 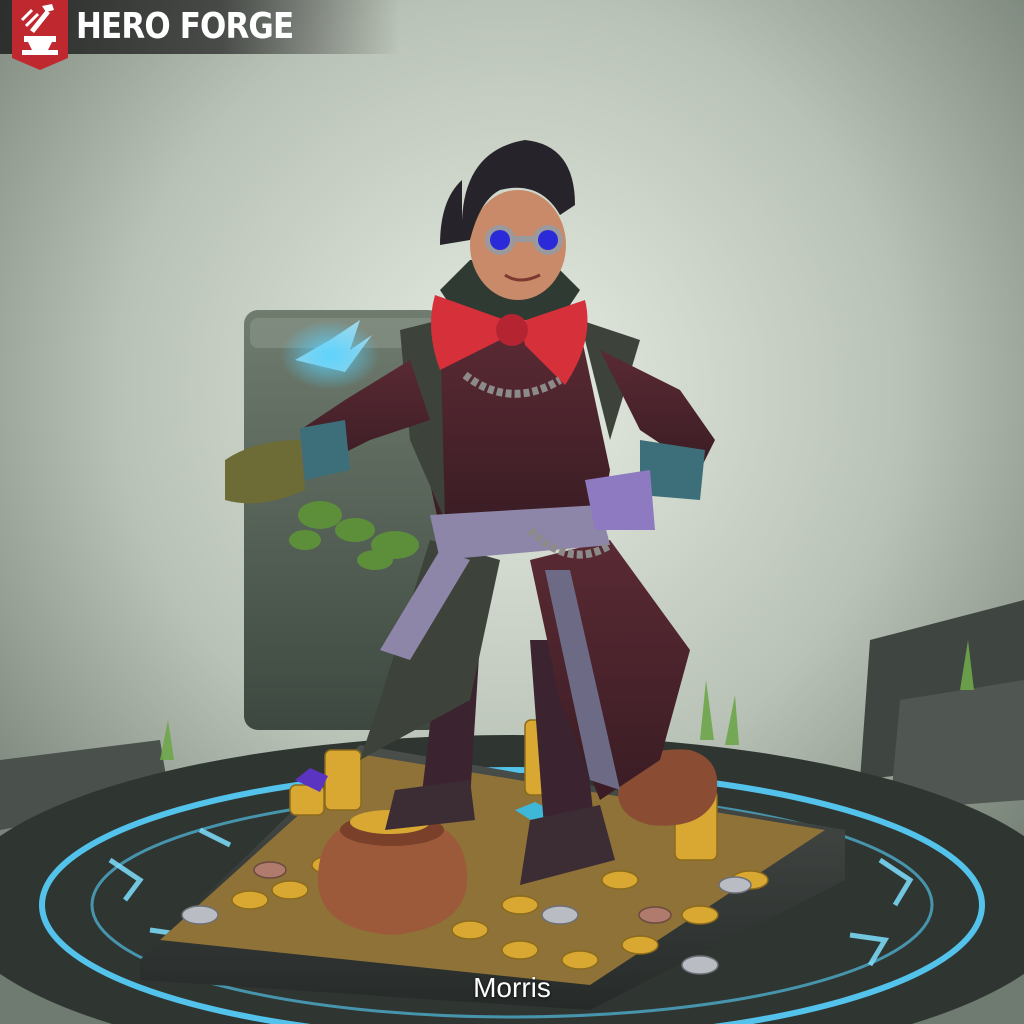 I want to click on brand-title: HERO FORGE, so click(x=185, y=26).